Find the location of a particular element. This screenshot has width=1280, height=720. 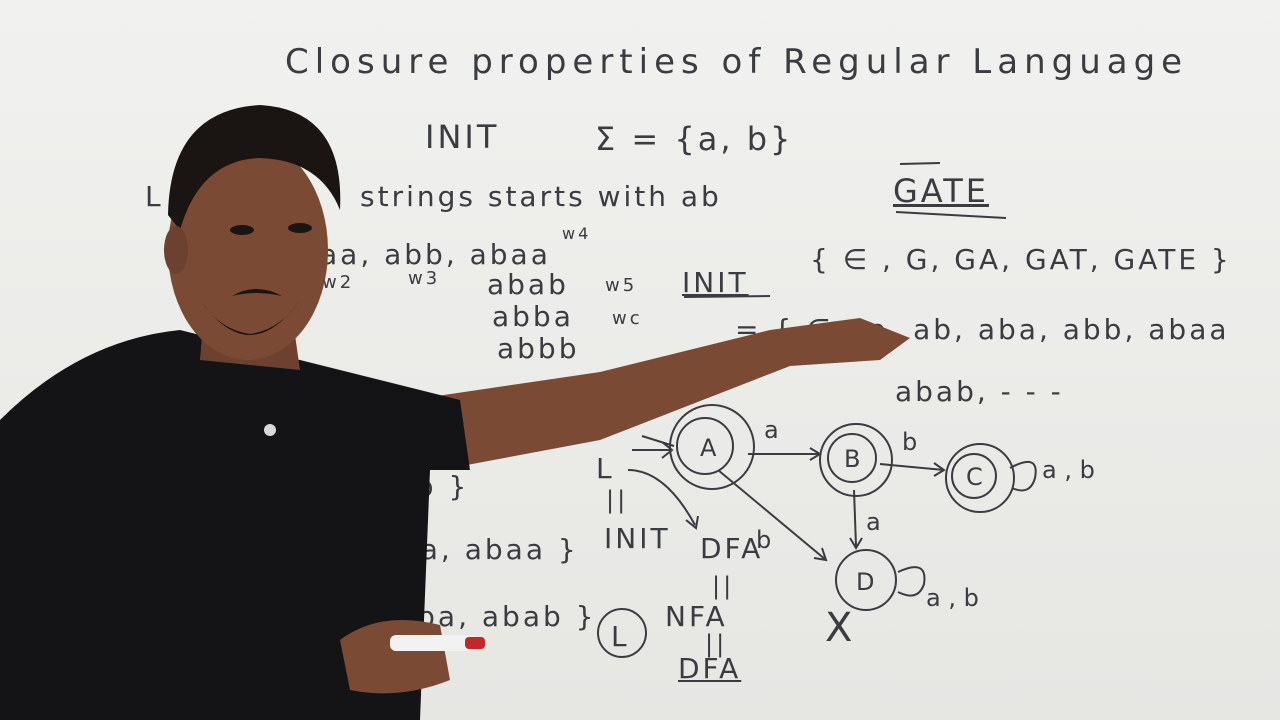

marker-cap is located at coordinates (475, 643).